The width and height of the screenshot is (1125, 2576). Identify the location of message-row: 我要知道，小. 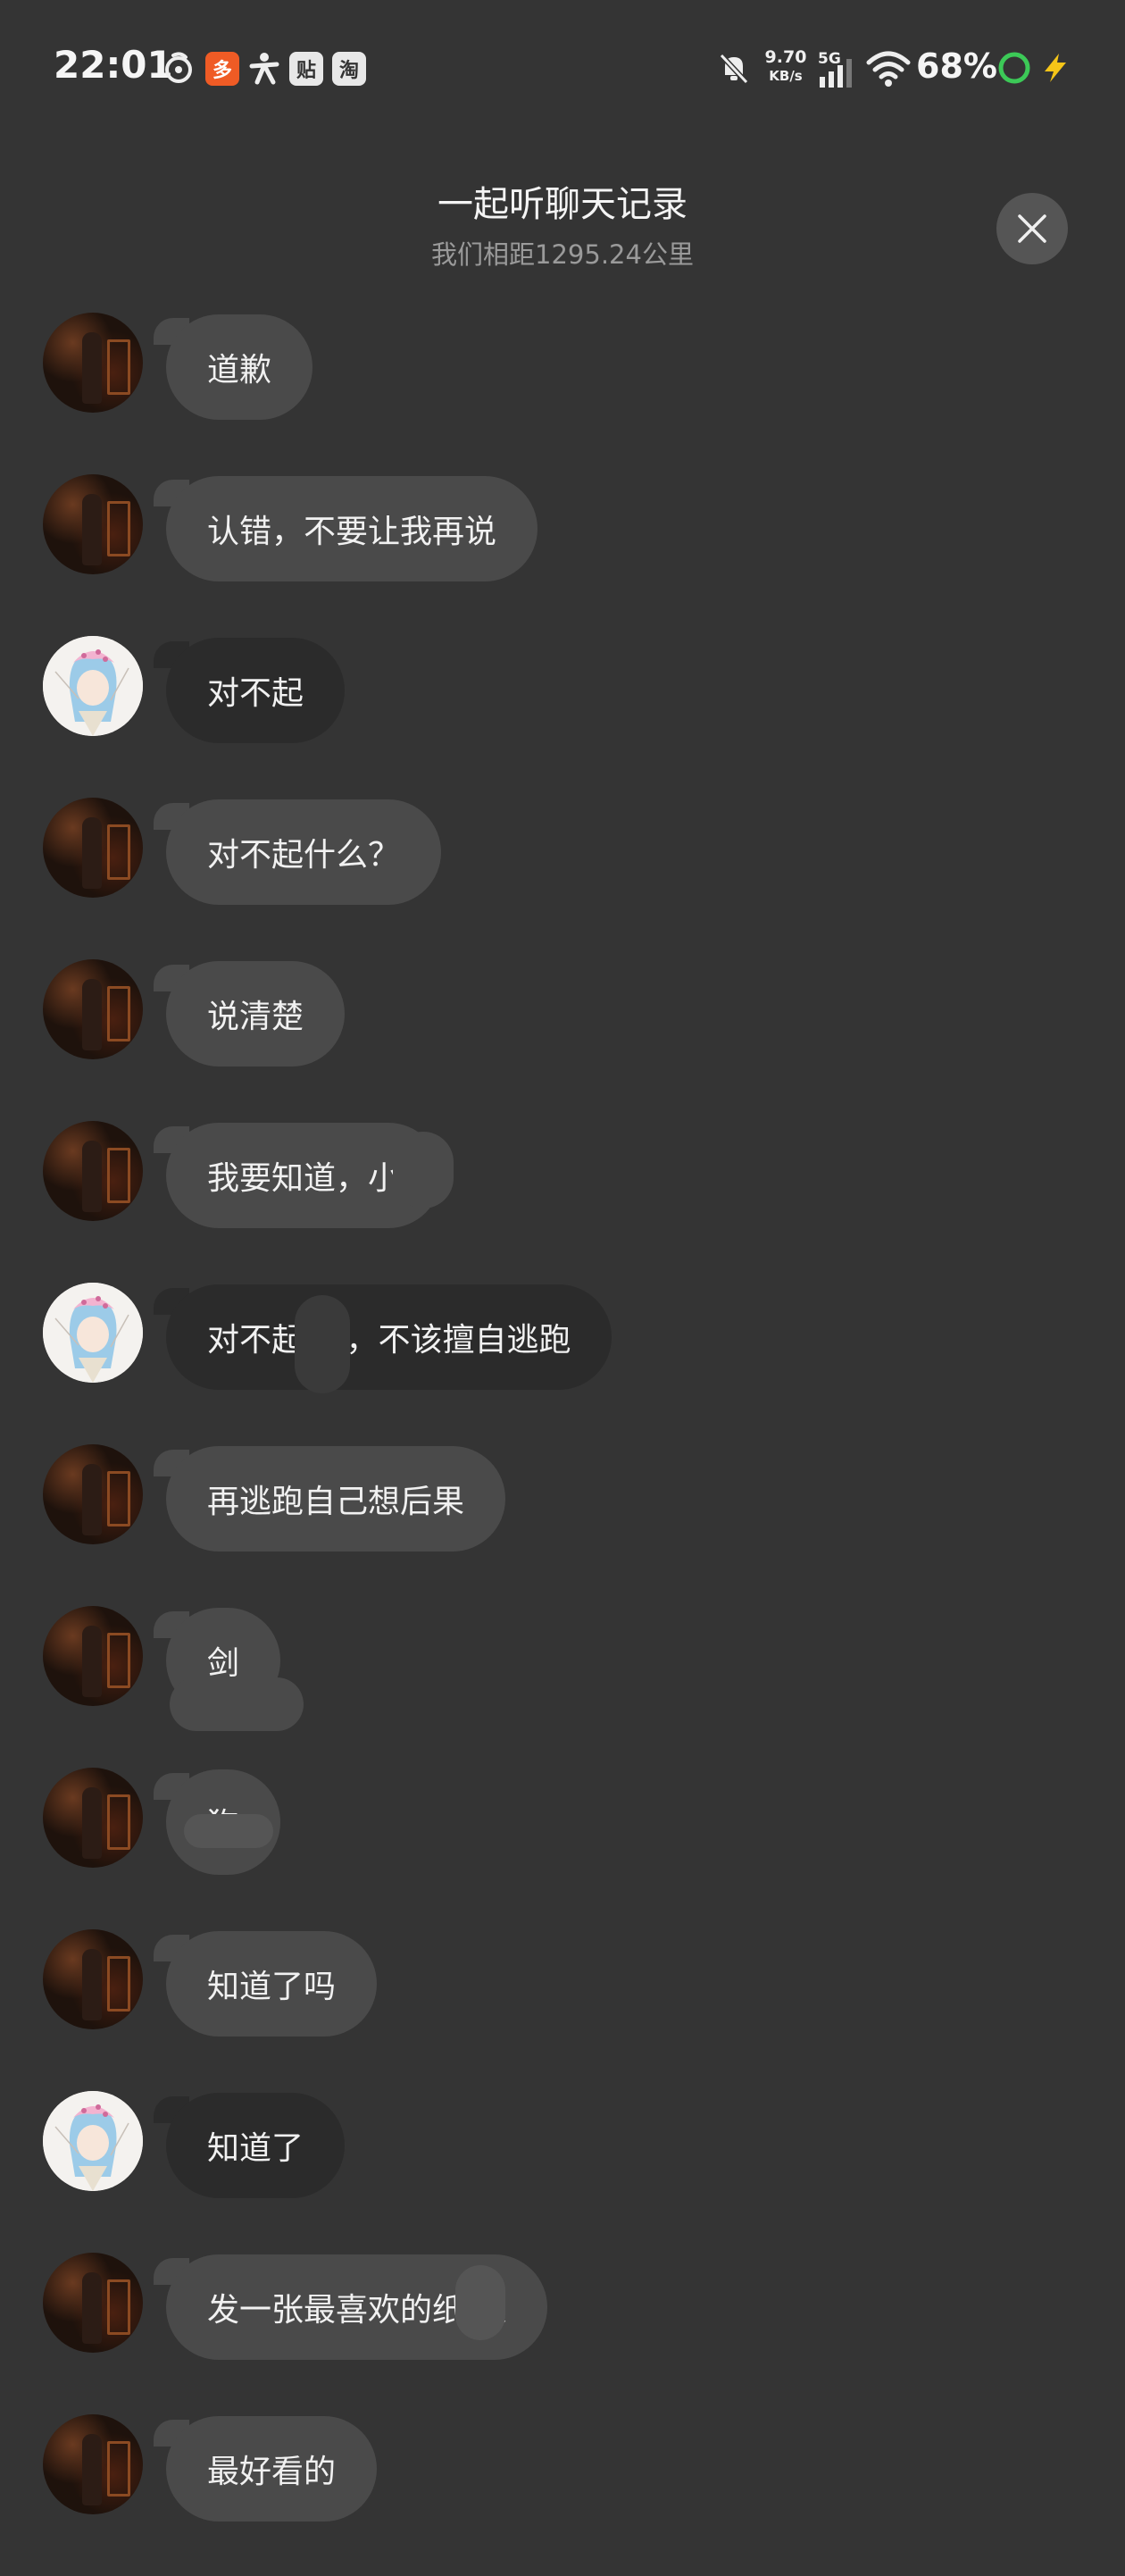
(563, 1202).